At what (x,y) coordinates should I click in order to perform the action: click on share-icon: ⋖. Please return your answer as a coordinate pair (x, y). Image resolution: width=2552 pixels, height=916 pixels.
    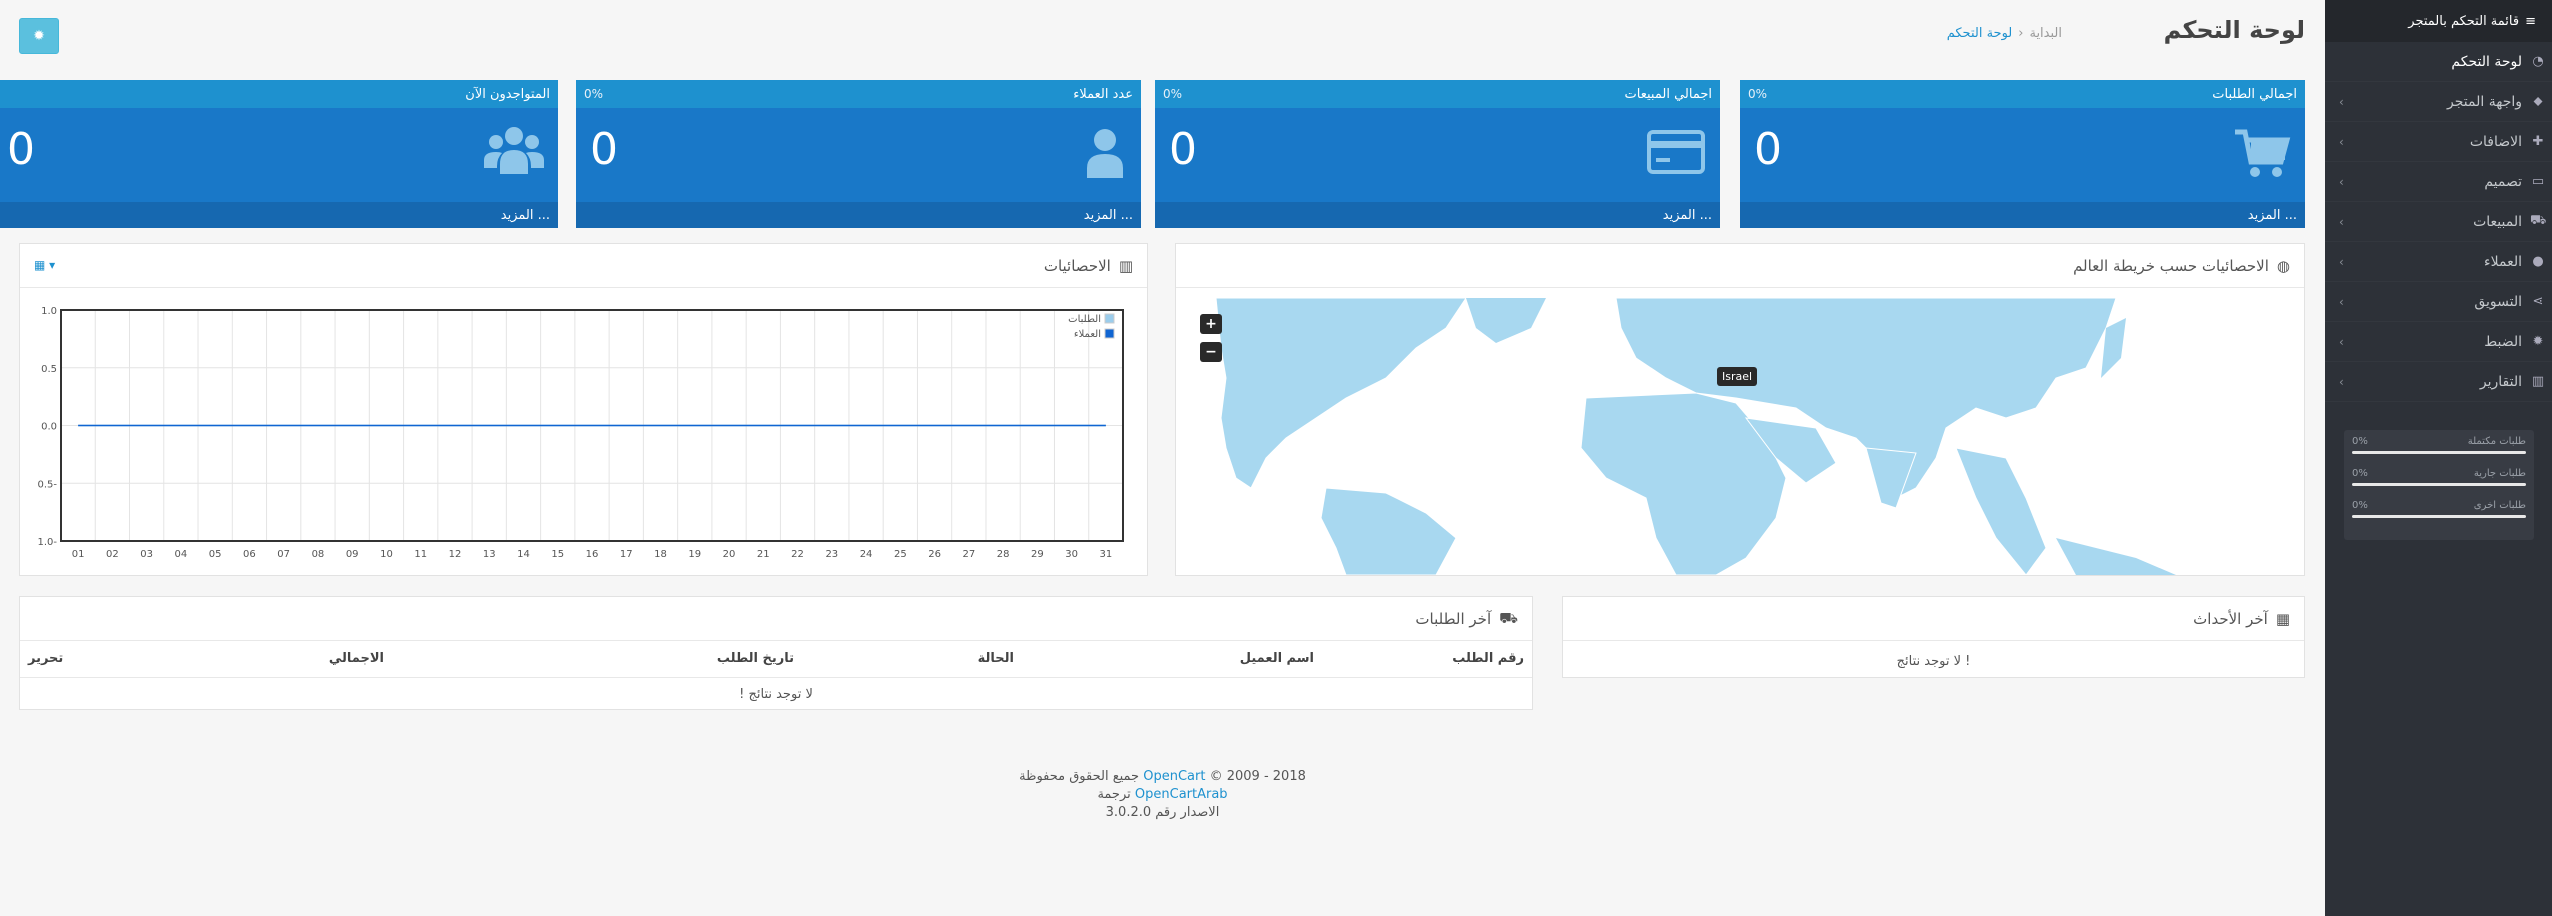
    Looking at the image, I should click on (2538, 301).